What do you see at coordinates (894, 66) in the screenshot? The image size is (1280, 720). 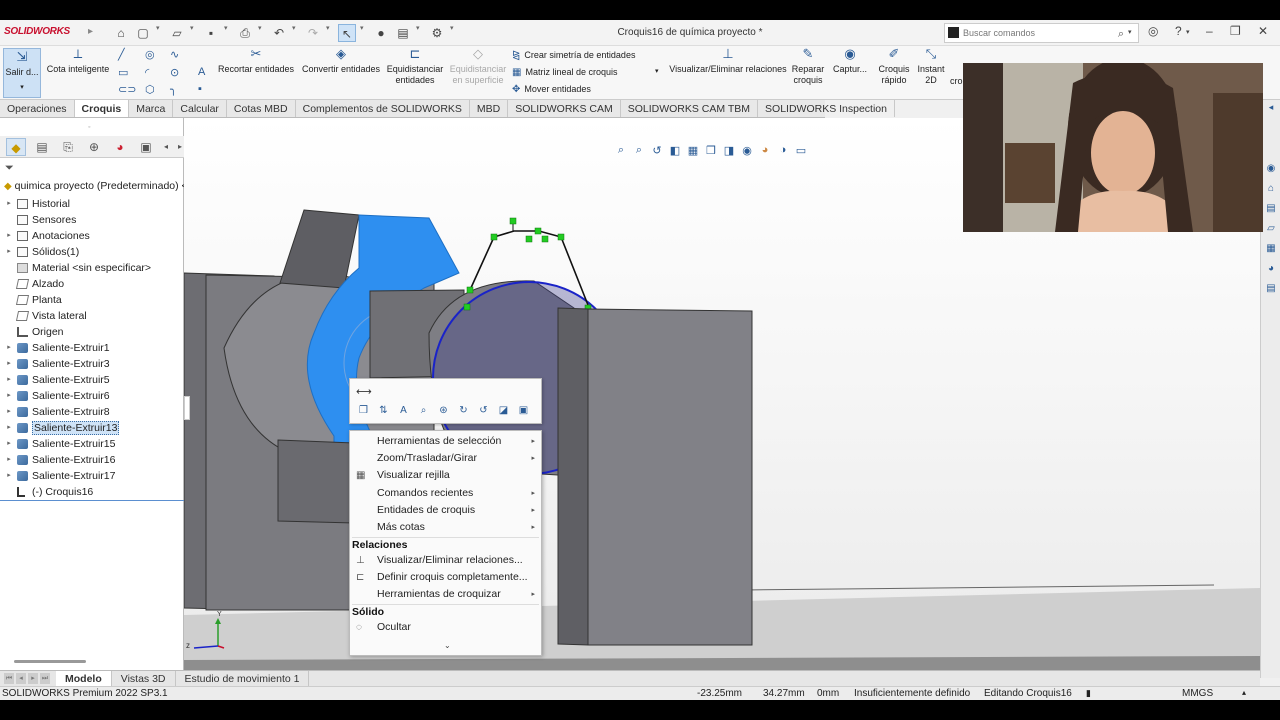 I see `rapid-sketch-button: ✐ Croquis rápido` at bounding box center [894, 66].